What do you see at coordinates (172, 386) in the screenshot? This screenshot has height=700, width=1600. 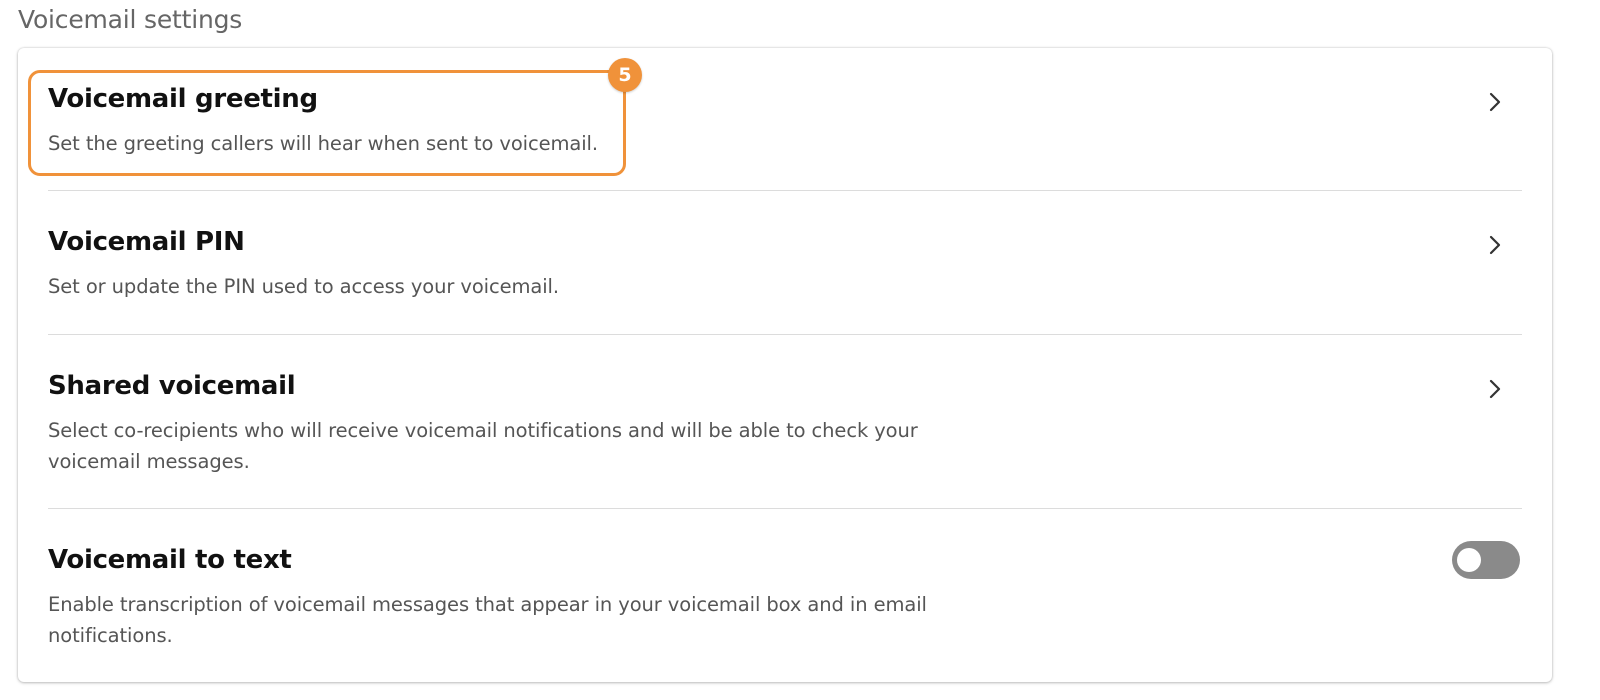 I see `row-title: Shared voicemail` at bounding box center [172, 386].